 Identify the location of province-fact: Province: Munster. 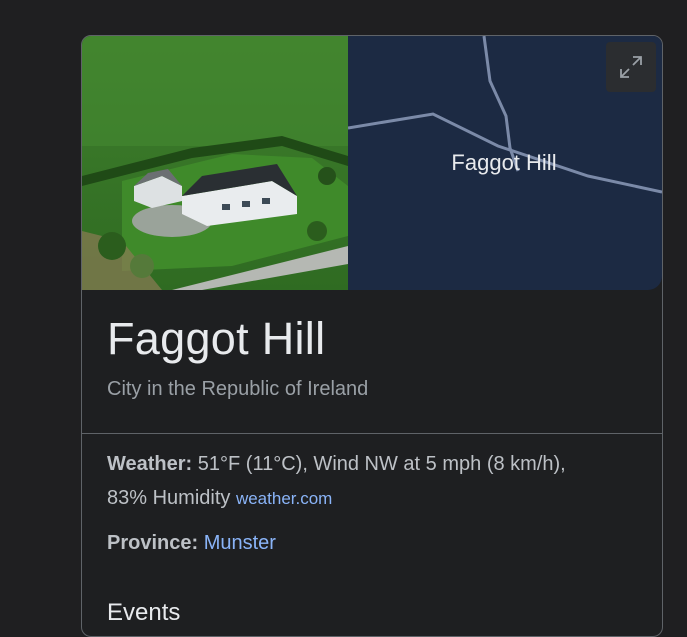
(377, 543).